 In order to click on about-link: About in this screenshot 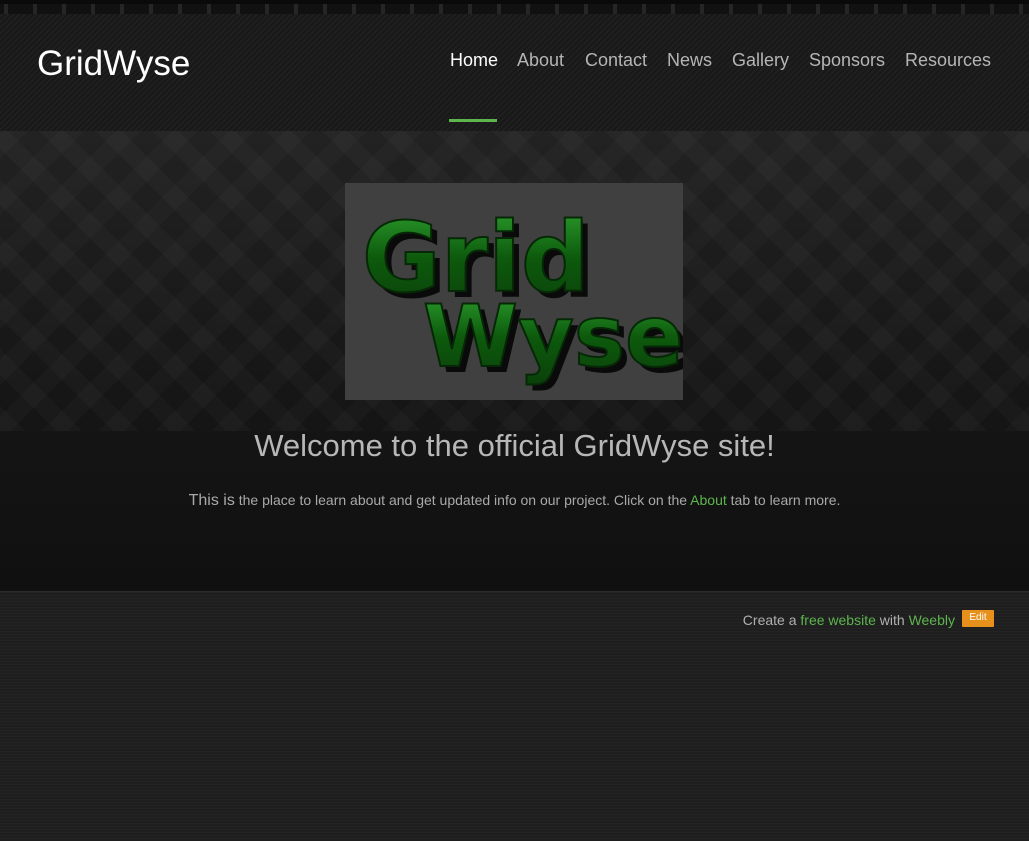, I will do `click(708, 500)`.